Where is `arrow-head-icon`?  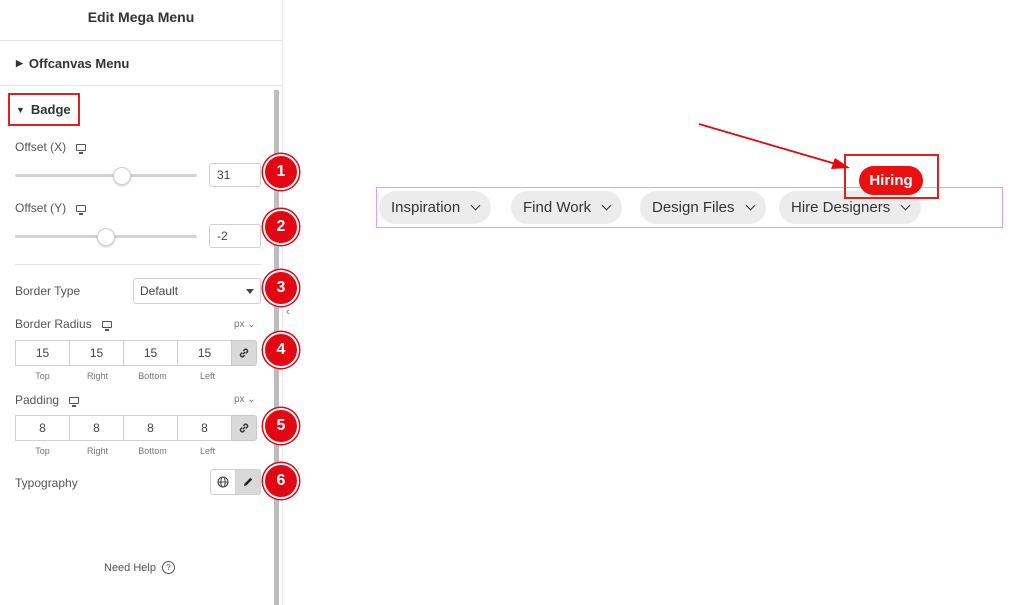 arrow-head-icon is located at coordinates (840, 163).